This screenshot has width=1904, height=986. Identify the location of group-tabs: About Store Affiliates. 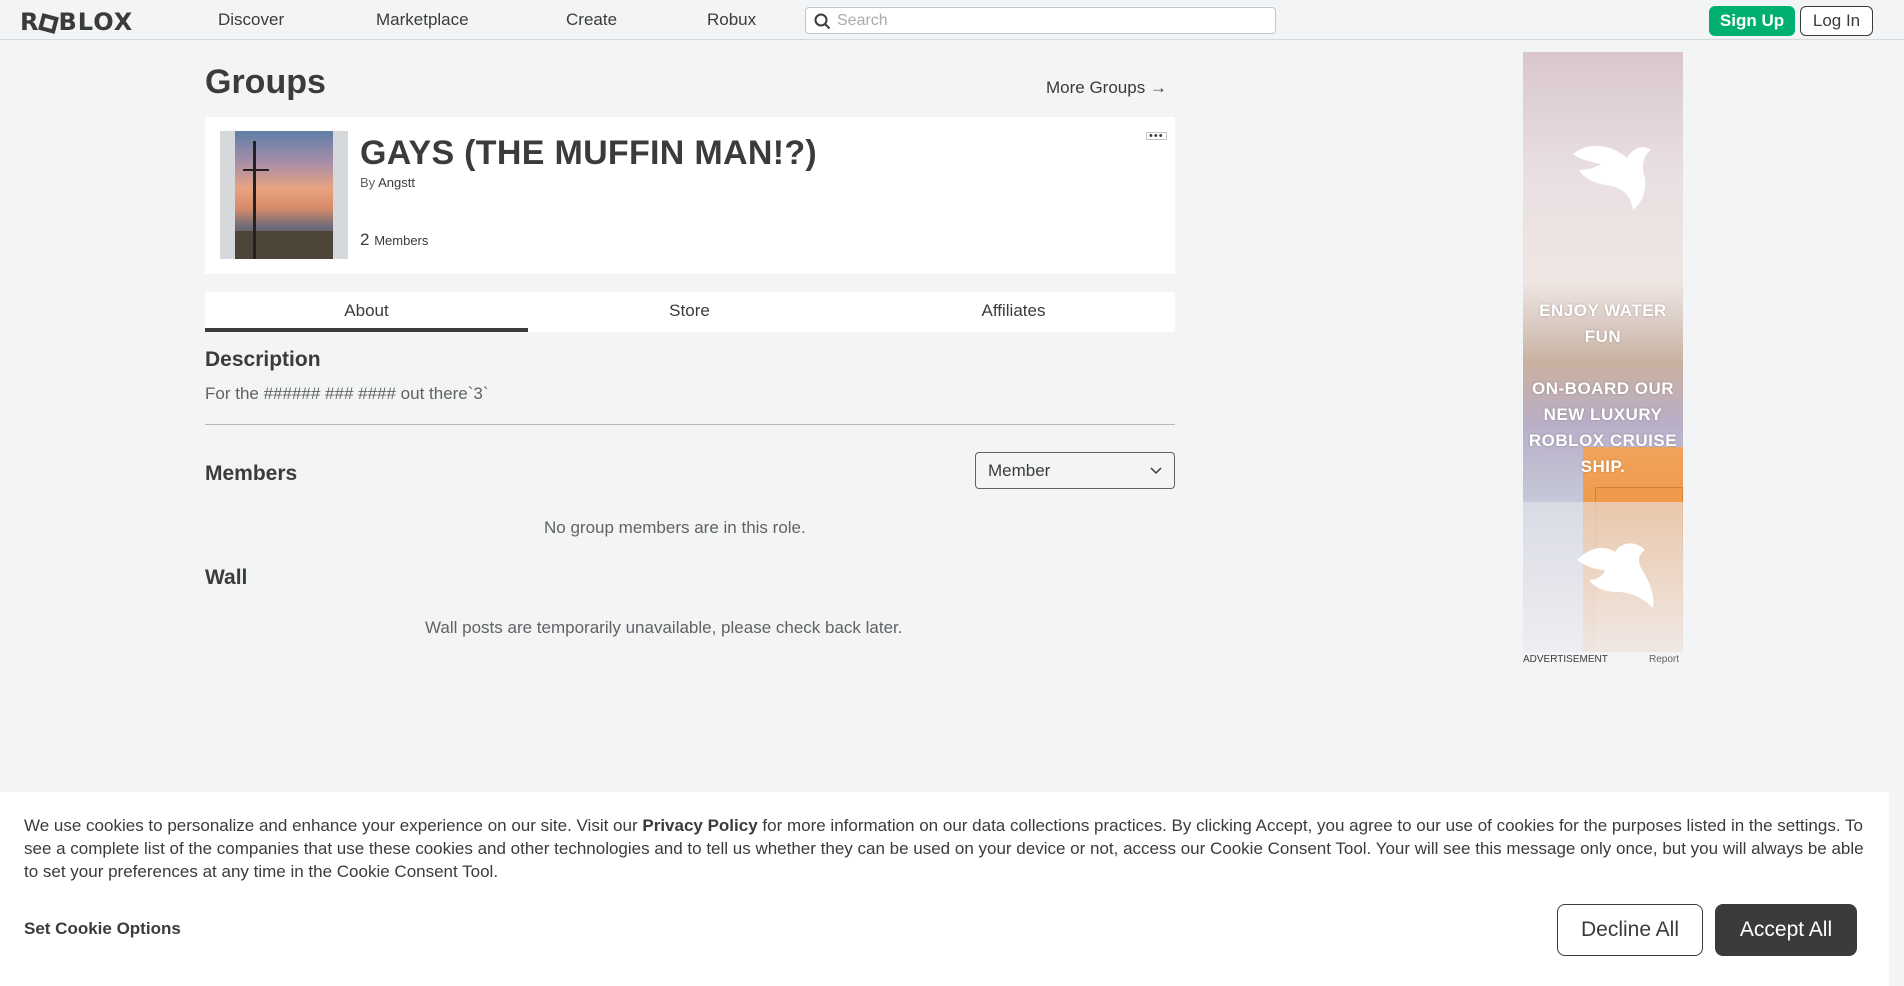
(690, 312).